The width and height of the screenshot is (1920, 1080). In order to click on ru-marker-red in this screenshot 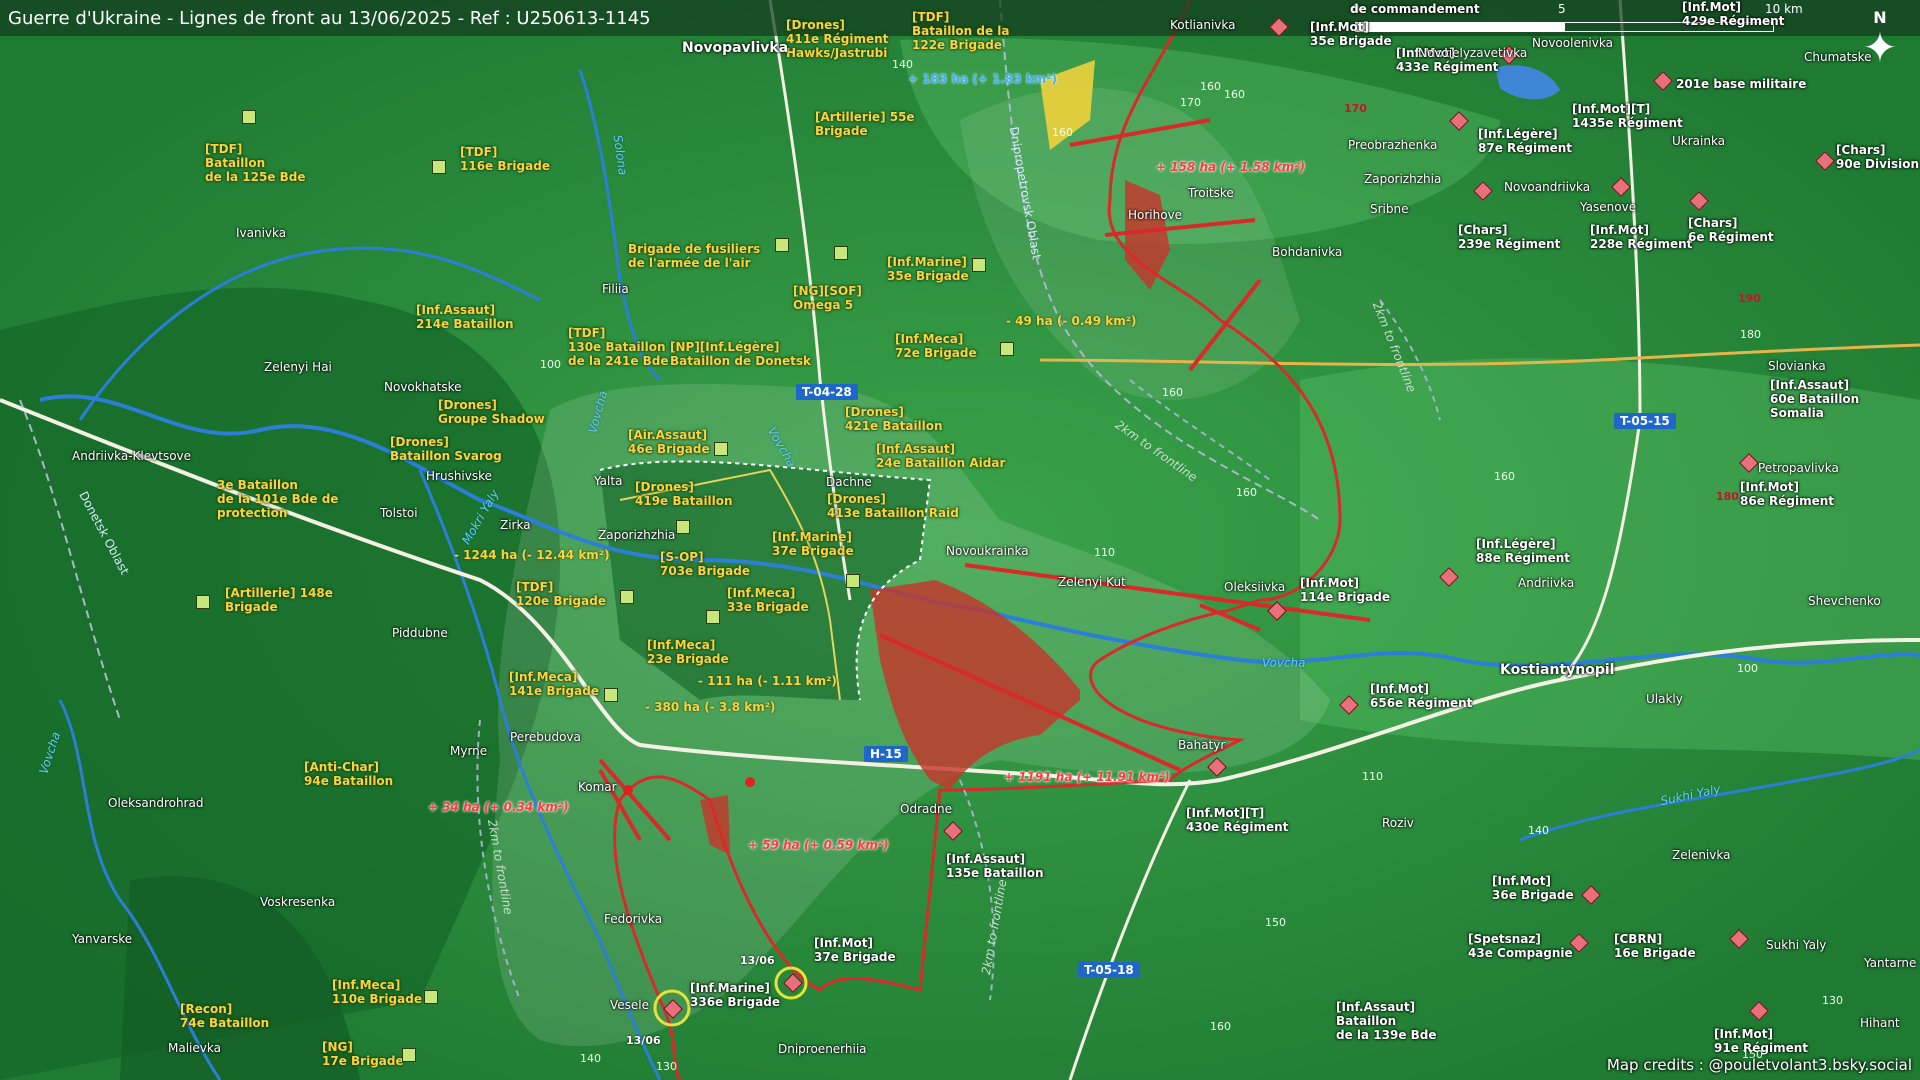, I will do `click(750, 782)`.